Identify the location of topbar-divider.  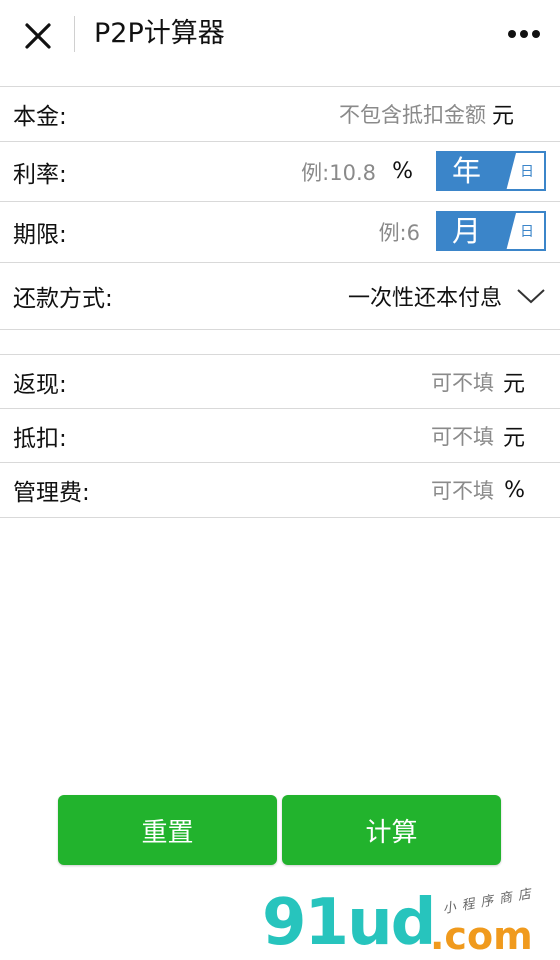
(74, 34).